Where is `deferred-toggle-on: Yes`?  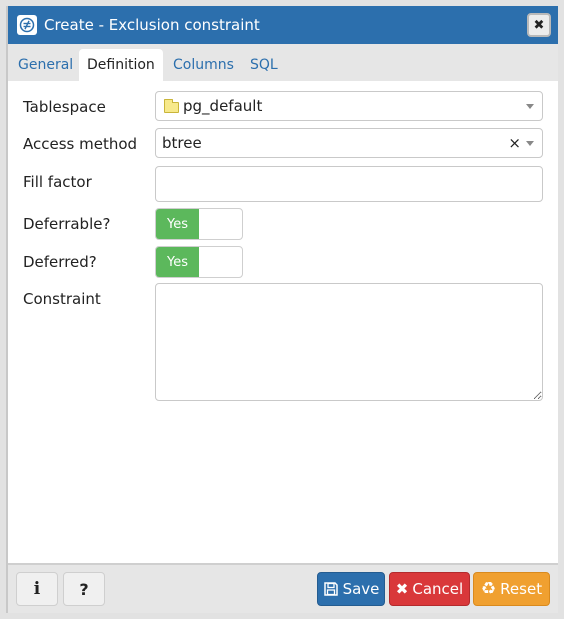 deferred-toggle-on: Yes is located at coordinates (177, 262).